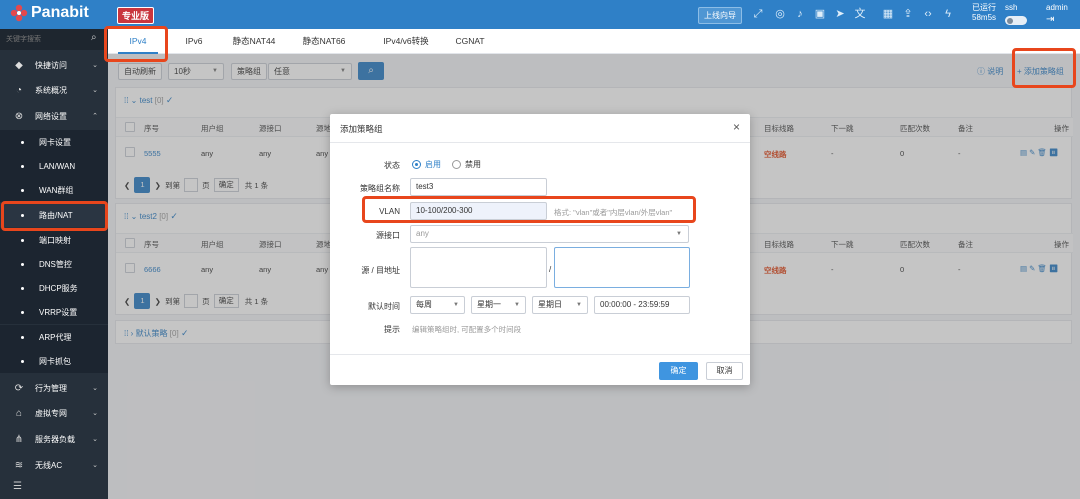 This screenshot has width=1080, height=499. I want to click on confirm-button: 确定, so click(678, 371).